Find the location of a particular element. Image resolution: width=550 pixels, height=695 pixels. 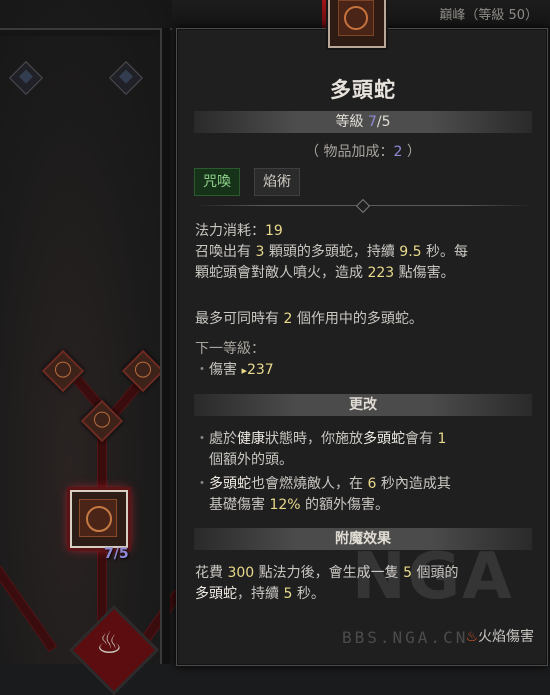

ench-text: 花費 is located at coordinates (211, 573).